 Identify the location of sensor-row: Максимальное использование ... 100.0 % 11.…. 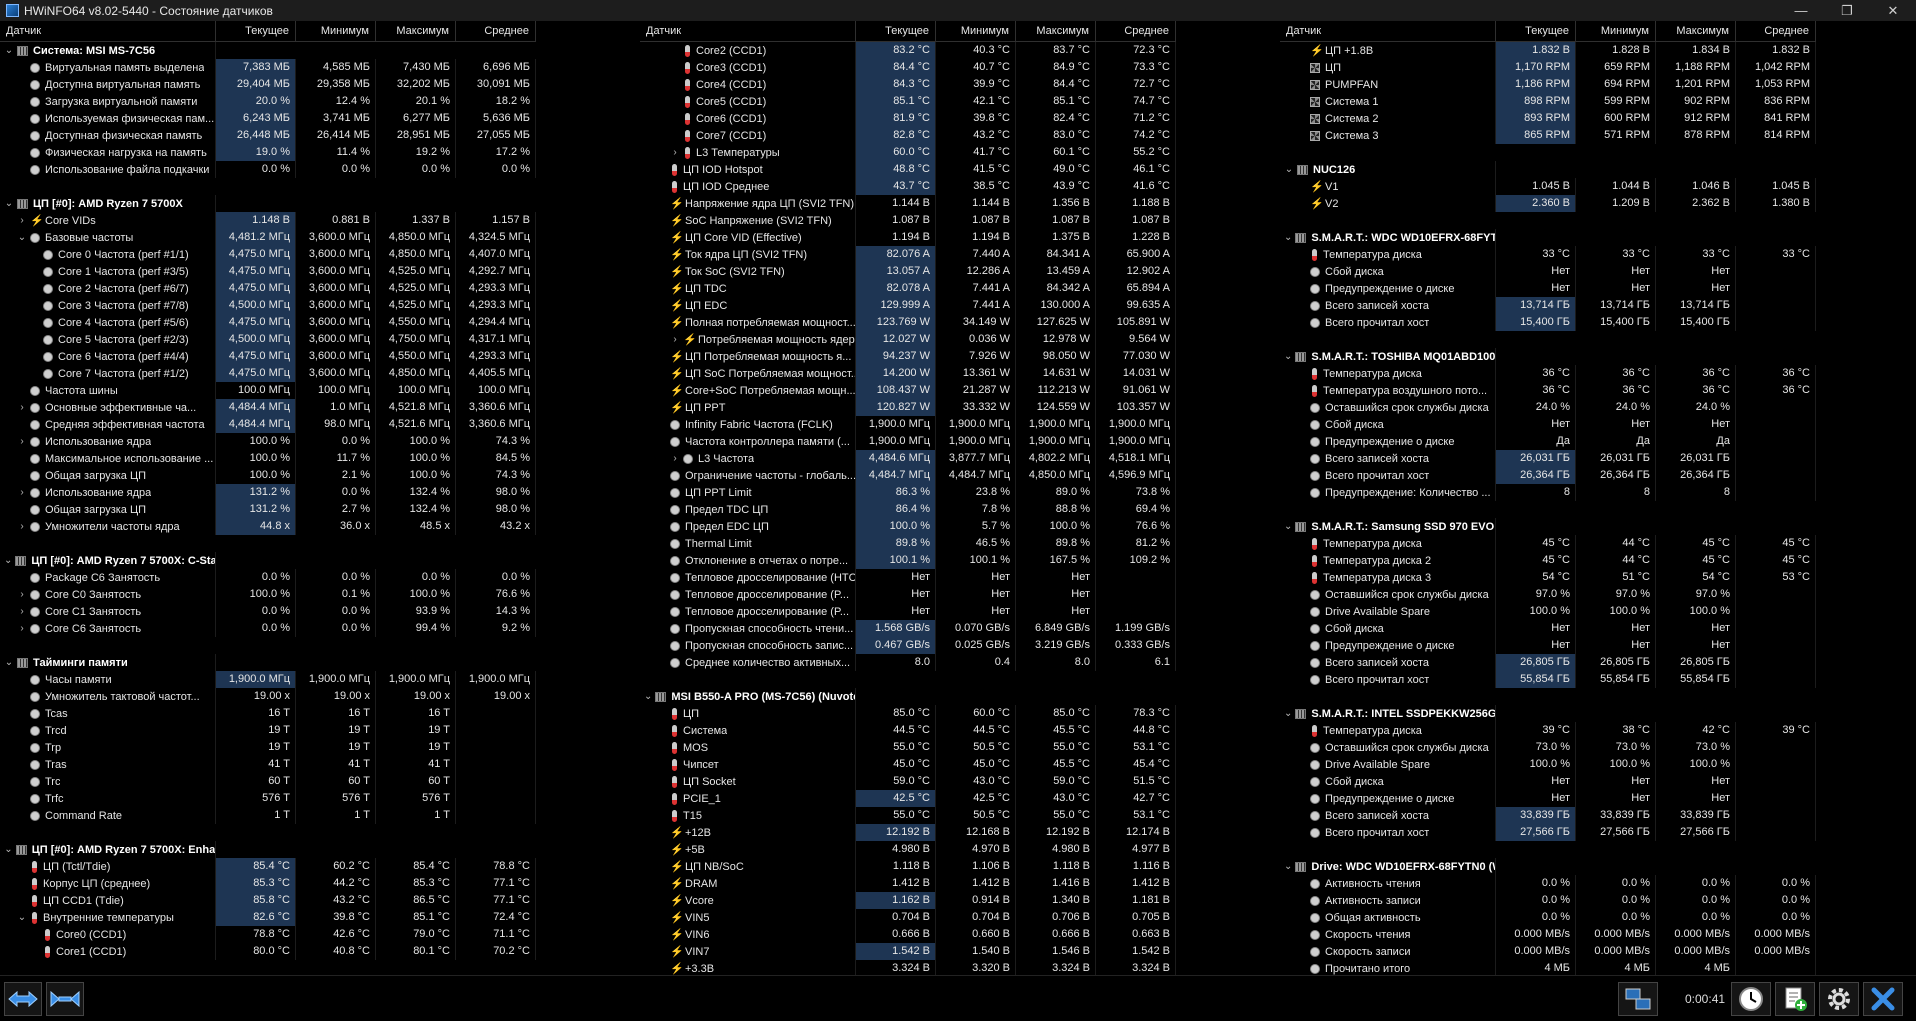
(268, 458).